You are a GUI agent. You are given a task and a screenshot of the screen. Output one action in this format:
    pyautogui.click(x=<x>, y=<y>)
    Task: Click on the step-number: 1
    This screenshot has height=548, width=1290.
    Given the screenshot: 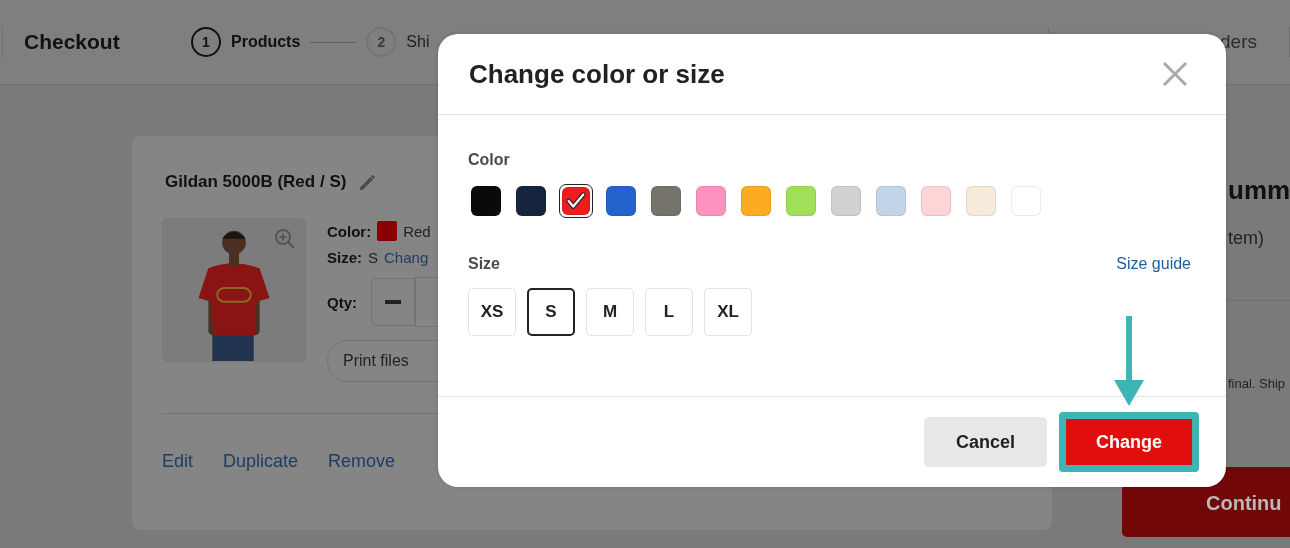 What is the action you would take?
    pyautogui.click(x=206, y=42)
    